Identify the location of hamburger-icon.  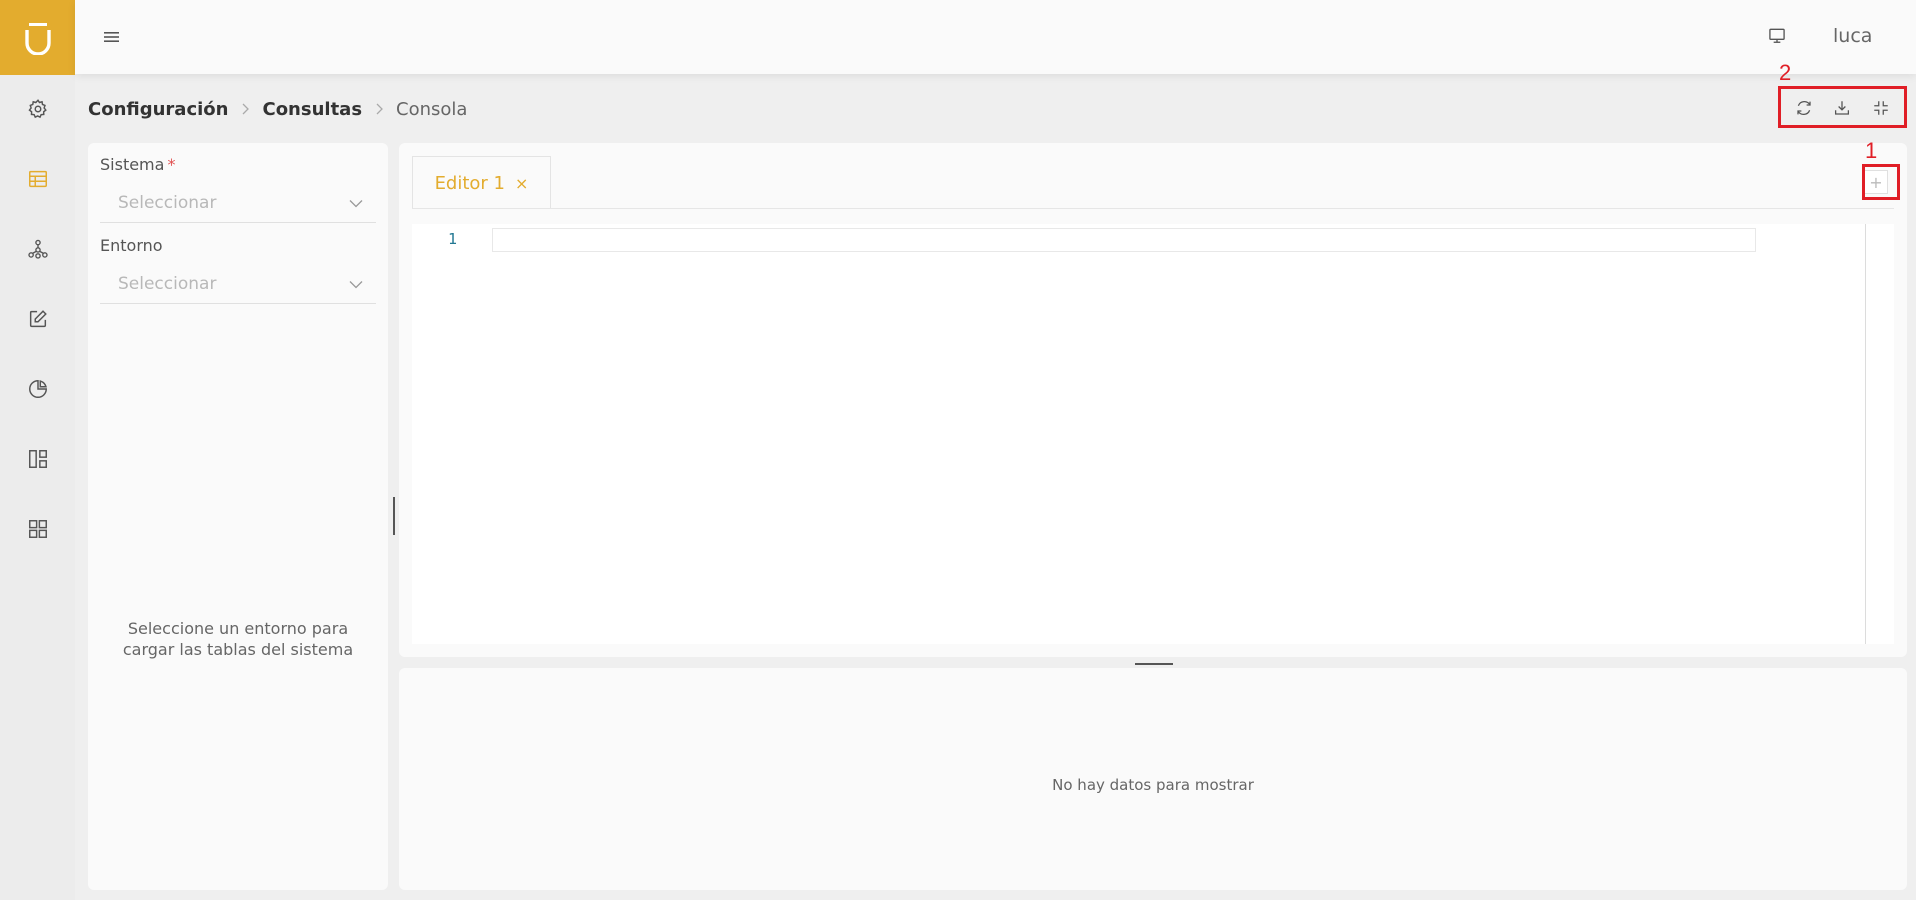
(111, 37).